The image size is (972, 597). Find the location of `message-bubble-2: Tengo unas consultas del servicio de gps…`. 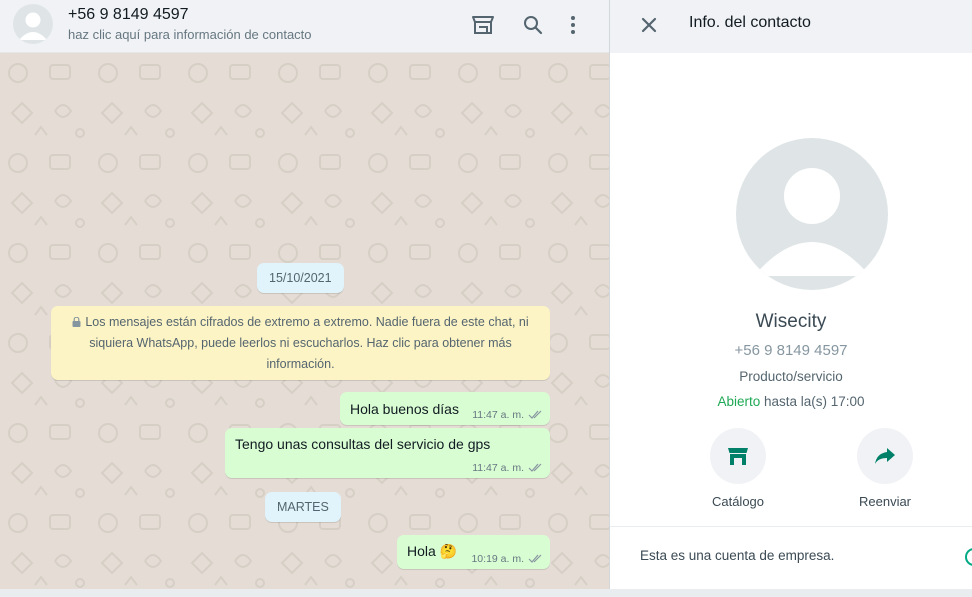

message-bubble-2: Tengo unas consultas del servicio de gps… is located at coordinates (387, 453).